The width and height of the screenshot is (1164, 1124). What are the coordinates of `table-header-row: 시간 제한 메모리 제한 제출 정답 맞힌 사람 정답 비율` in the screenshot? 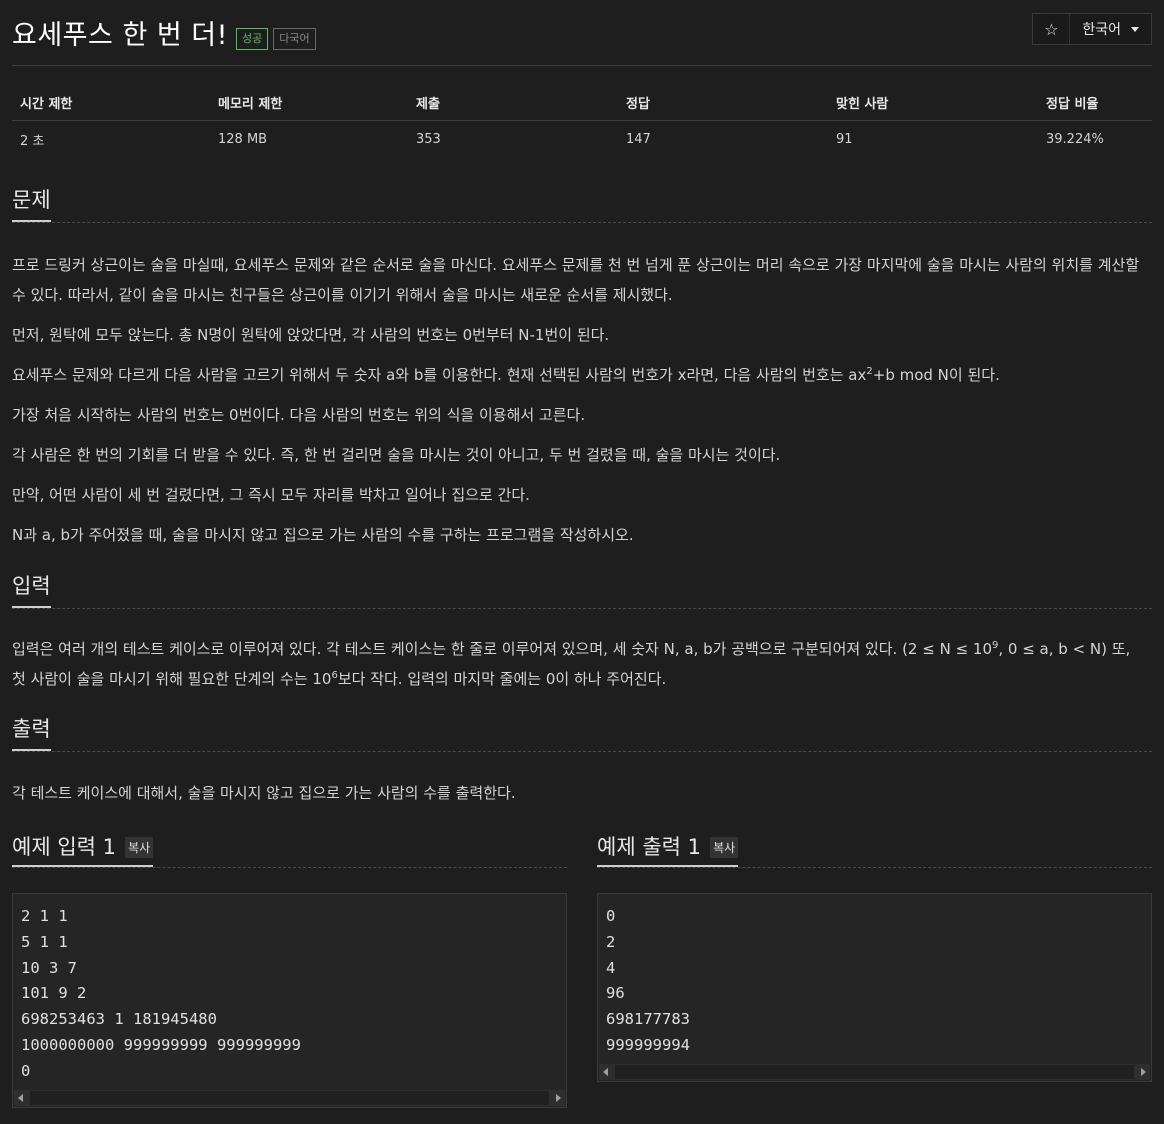 It's located at (582, 102).